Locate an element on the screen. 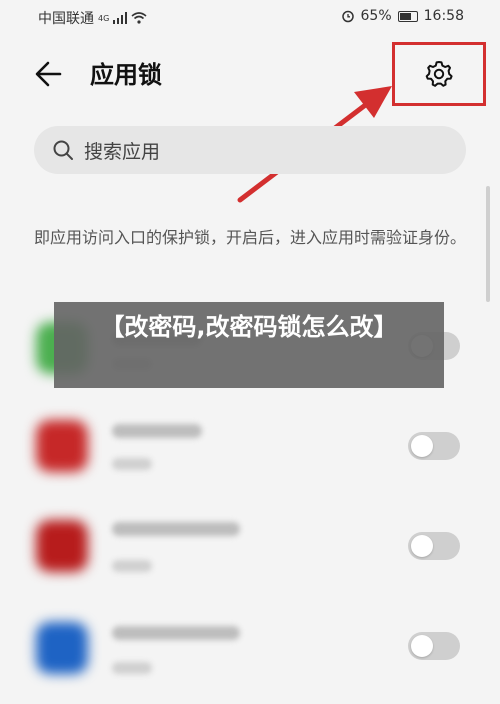 Image resolution: width=500 pixels, height=704 pixels. battery-percent: 65% is located at coordinates (376, 16).